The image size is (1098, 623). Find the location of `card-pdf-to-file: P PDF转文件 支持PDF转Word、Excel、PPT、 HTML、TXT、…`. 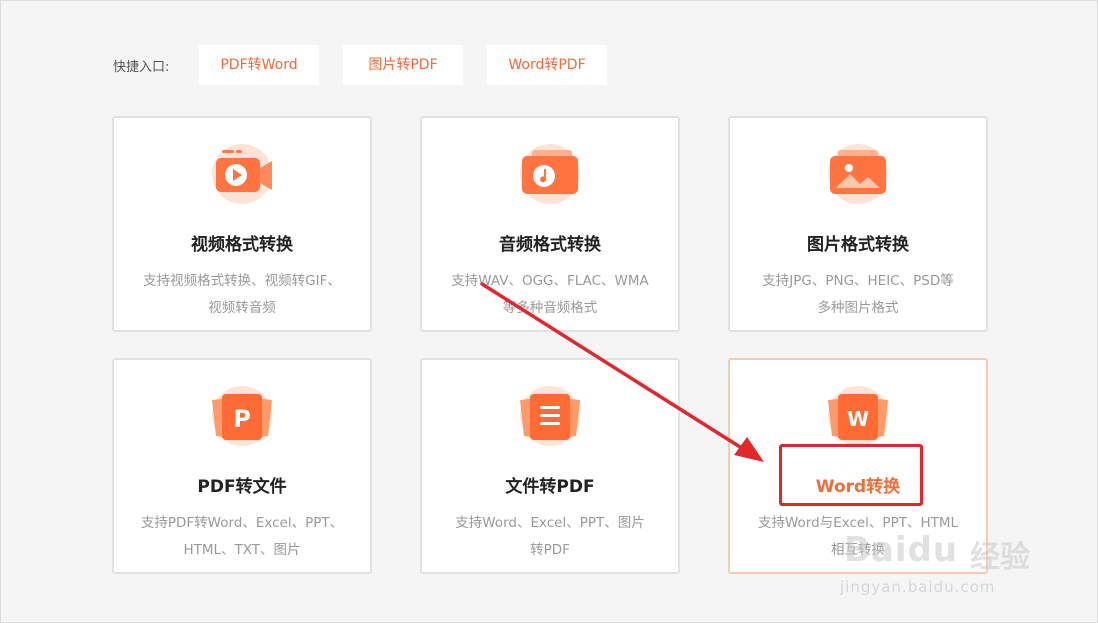

card-pdf-to-file: P PDF转文件 支持PDF转Word、Excel、PPT、 HTML、TXT、… is located at coordinates (242, 466).